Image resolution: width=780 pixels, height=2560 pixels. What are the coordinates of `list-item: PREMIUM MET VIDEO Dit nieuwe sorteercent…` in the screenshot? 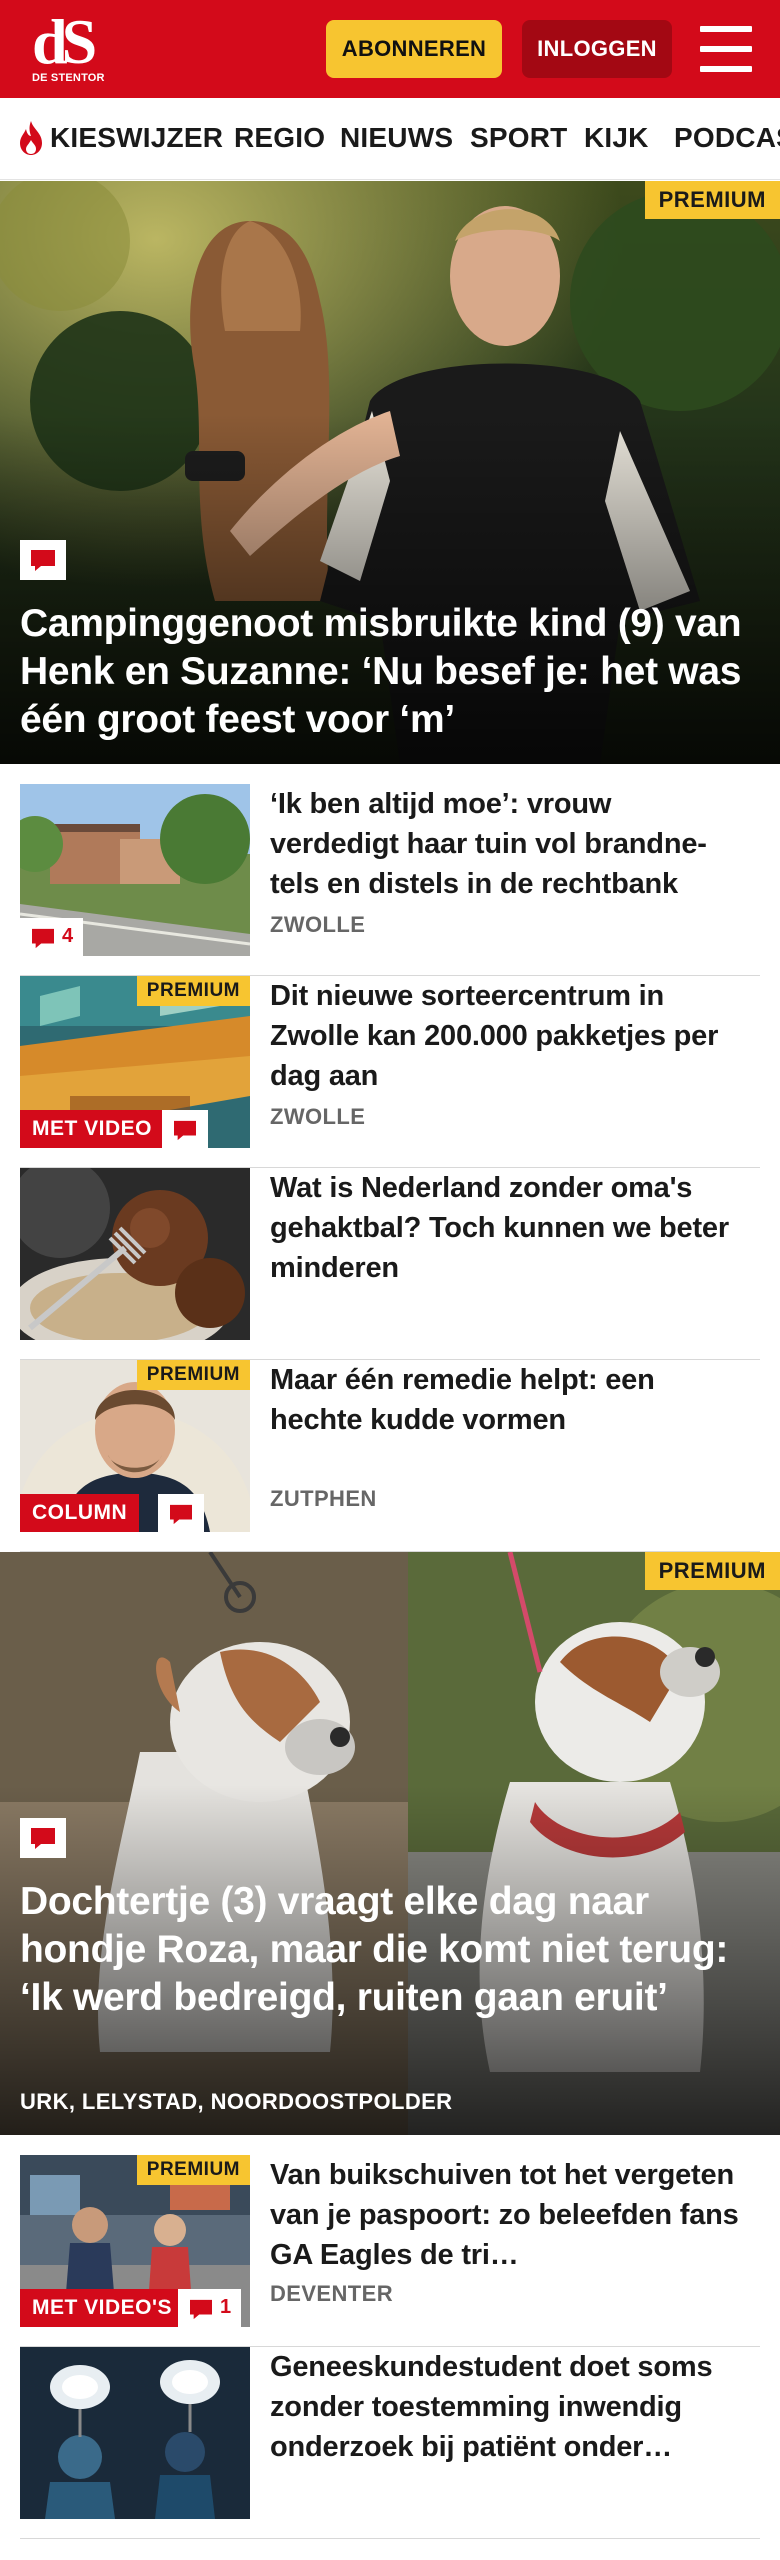 It's located at (390, 1072).